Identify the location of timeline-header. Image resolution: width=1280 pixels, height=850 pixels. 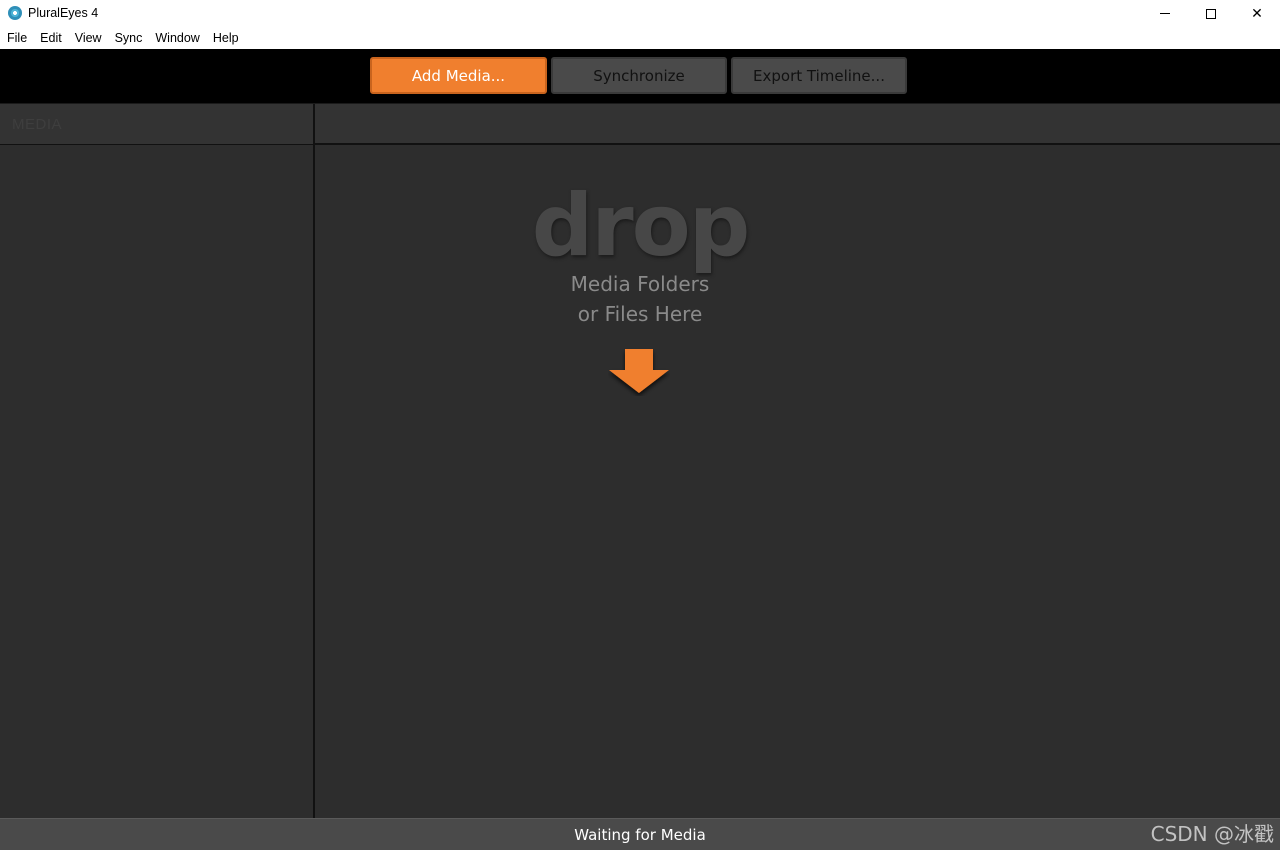
(797, 124).